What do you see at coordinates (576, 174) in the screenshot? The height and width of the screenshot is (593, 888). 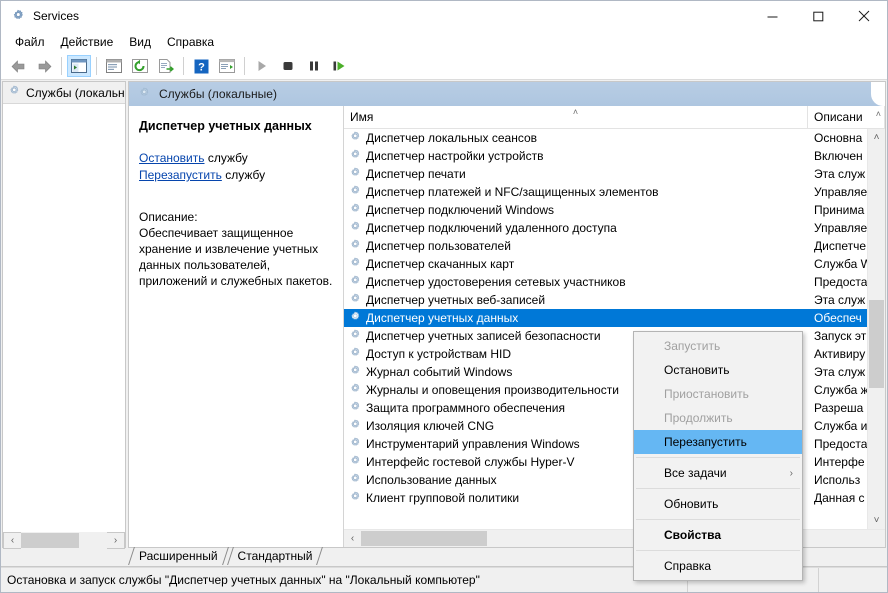 I see `row-service-name: Диспетчер печати` at bounding box center [576, 174].